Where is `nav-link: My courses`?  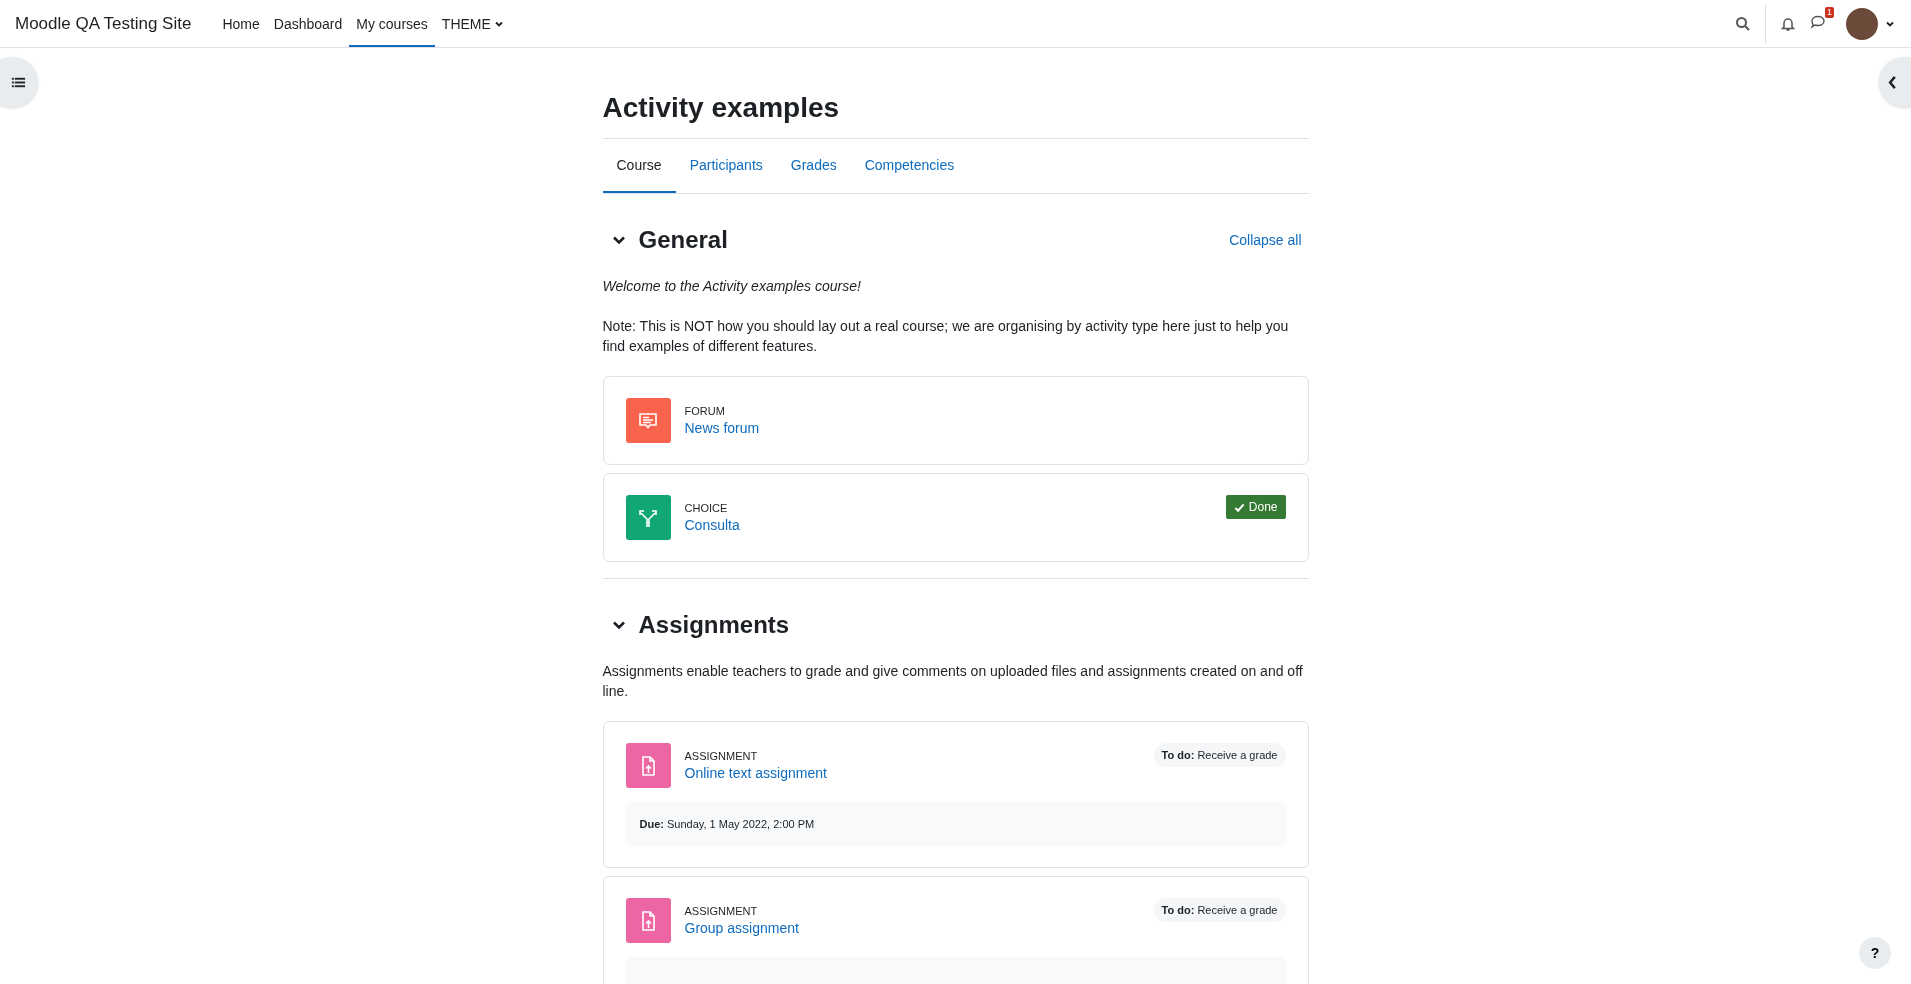 nav-link: My courses is located at coordinates (392, 24).